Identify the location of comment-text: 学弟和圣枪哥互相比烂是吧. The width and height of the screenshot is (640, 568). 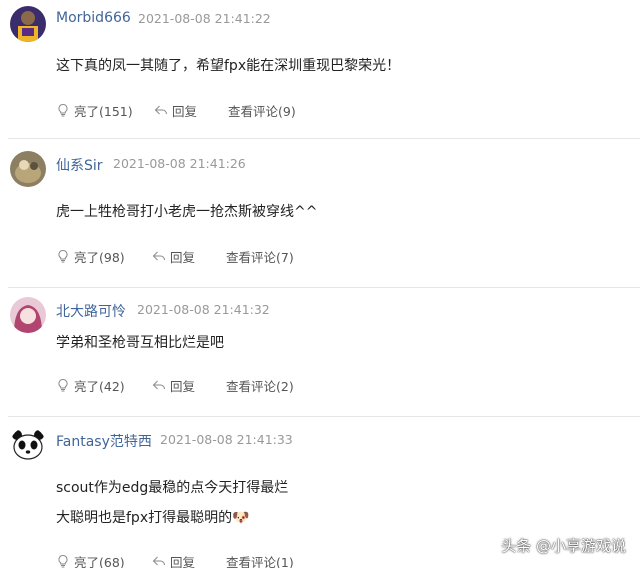
(140, 343).